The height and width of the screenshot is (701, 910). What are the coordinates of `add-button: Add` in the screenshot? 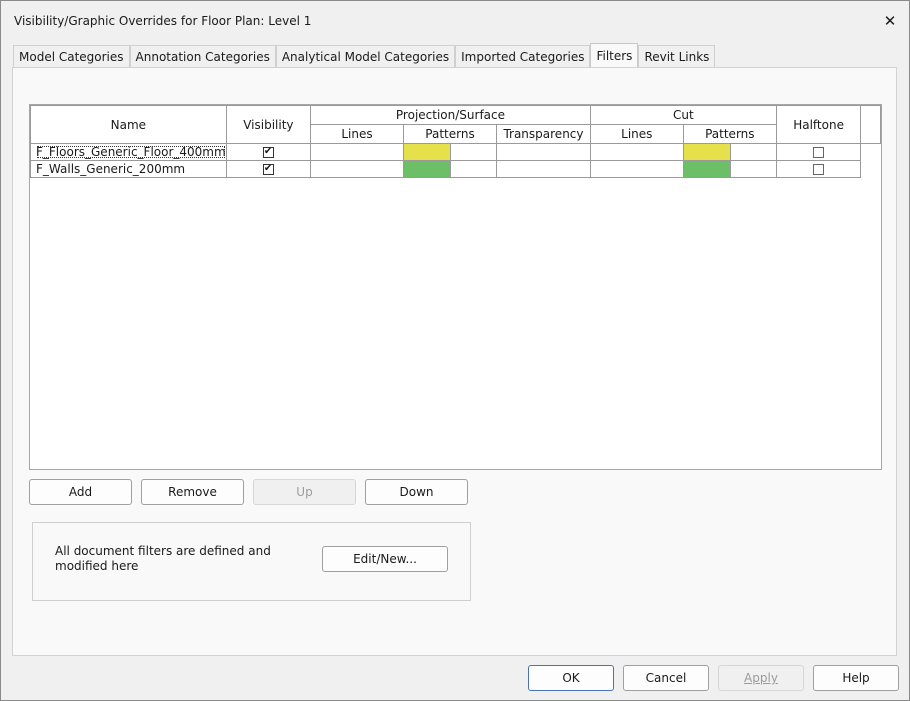 It's located at (80, 492).